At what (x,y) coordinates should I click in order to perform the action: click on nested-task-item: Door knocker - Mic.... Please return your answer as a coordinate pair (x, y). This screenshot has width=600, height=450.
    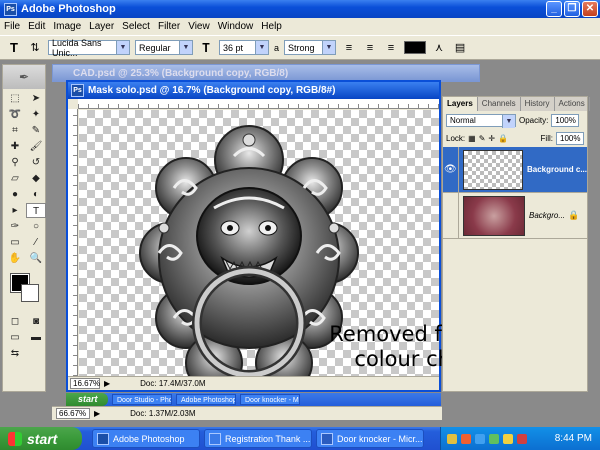
    Looking at the image, I should click on (270, 399).